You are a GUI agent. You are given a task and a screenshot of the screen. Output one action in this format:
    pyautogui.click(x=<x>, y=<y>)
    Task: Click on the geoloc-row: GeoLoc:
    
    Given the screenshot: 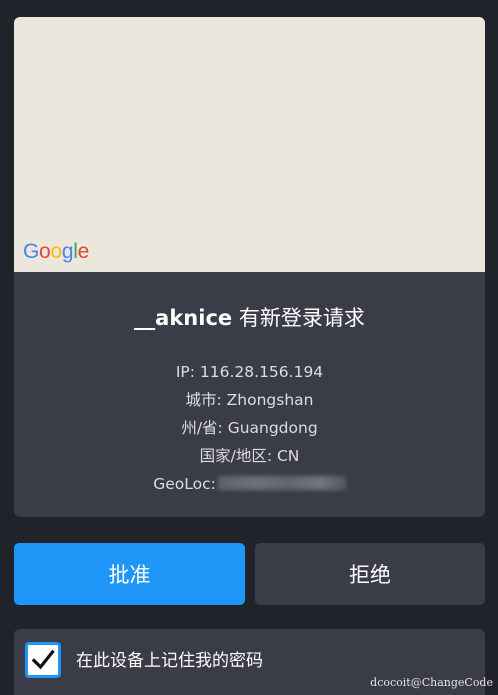 What is the action you would take?
    pyautogui.click(x=249, y=484)
    